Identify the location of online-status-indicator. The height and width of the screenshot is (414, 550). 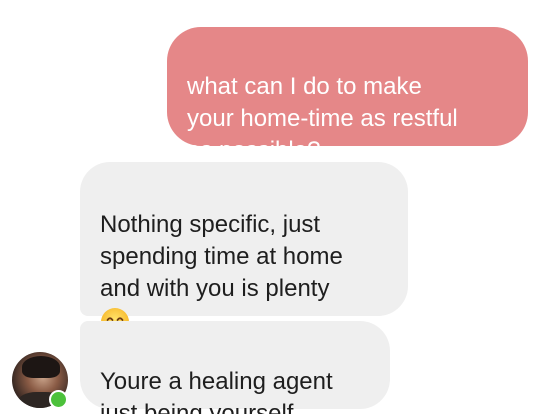
(58, 399).